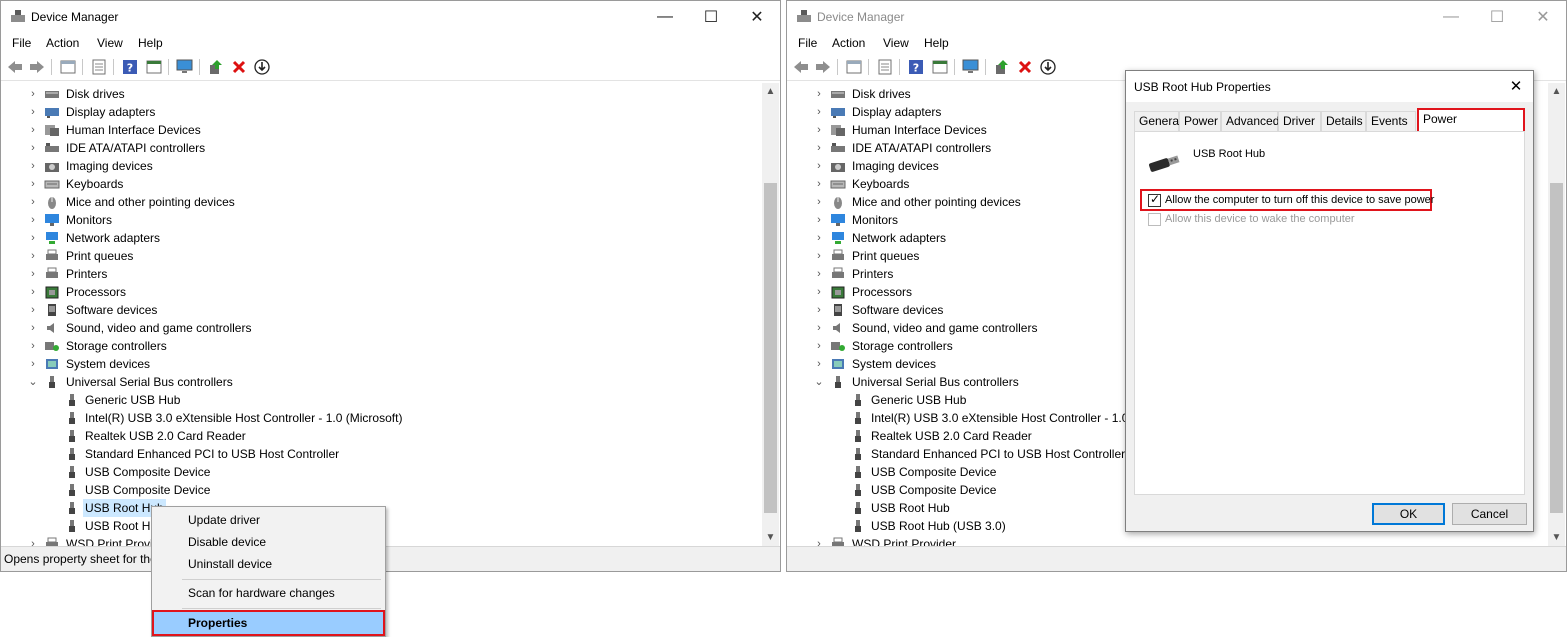  I want to click on menu-item-scan-hardware: Scan for hardware changes, so click(268, 593).